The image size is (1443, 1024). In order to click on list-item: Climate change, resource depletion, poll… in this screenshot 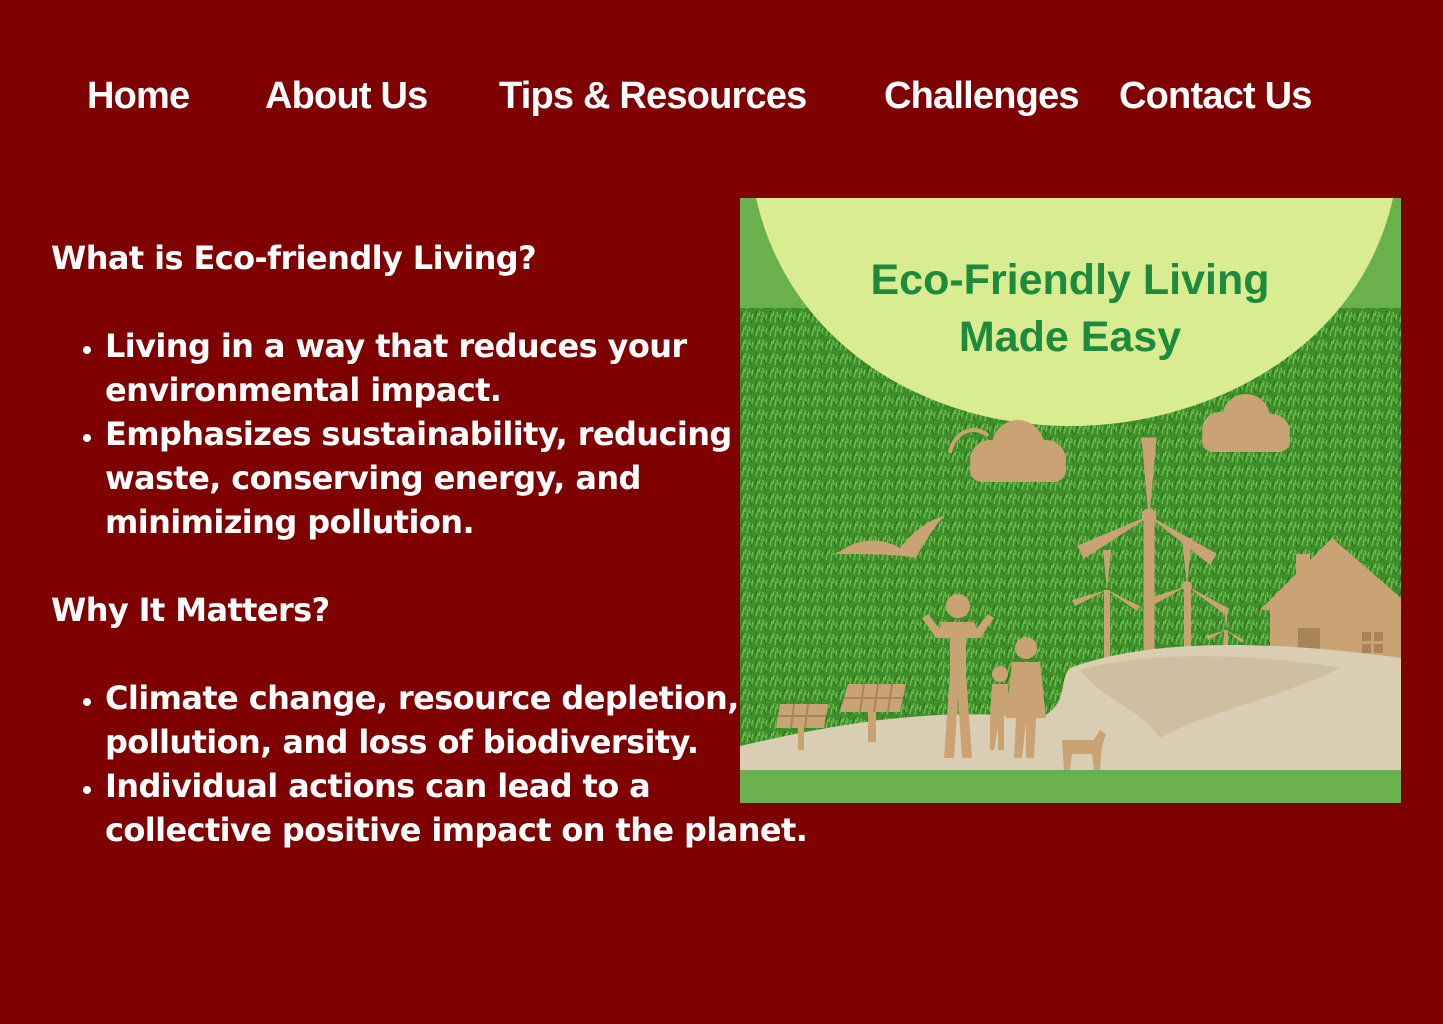, I will do `click(458, 720)`.